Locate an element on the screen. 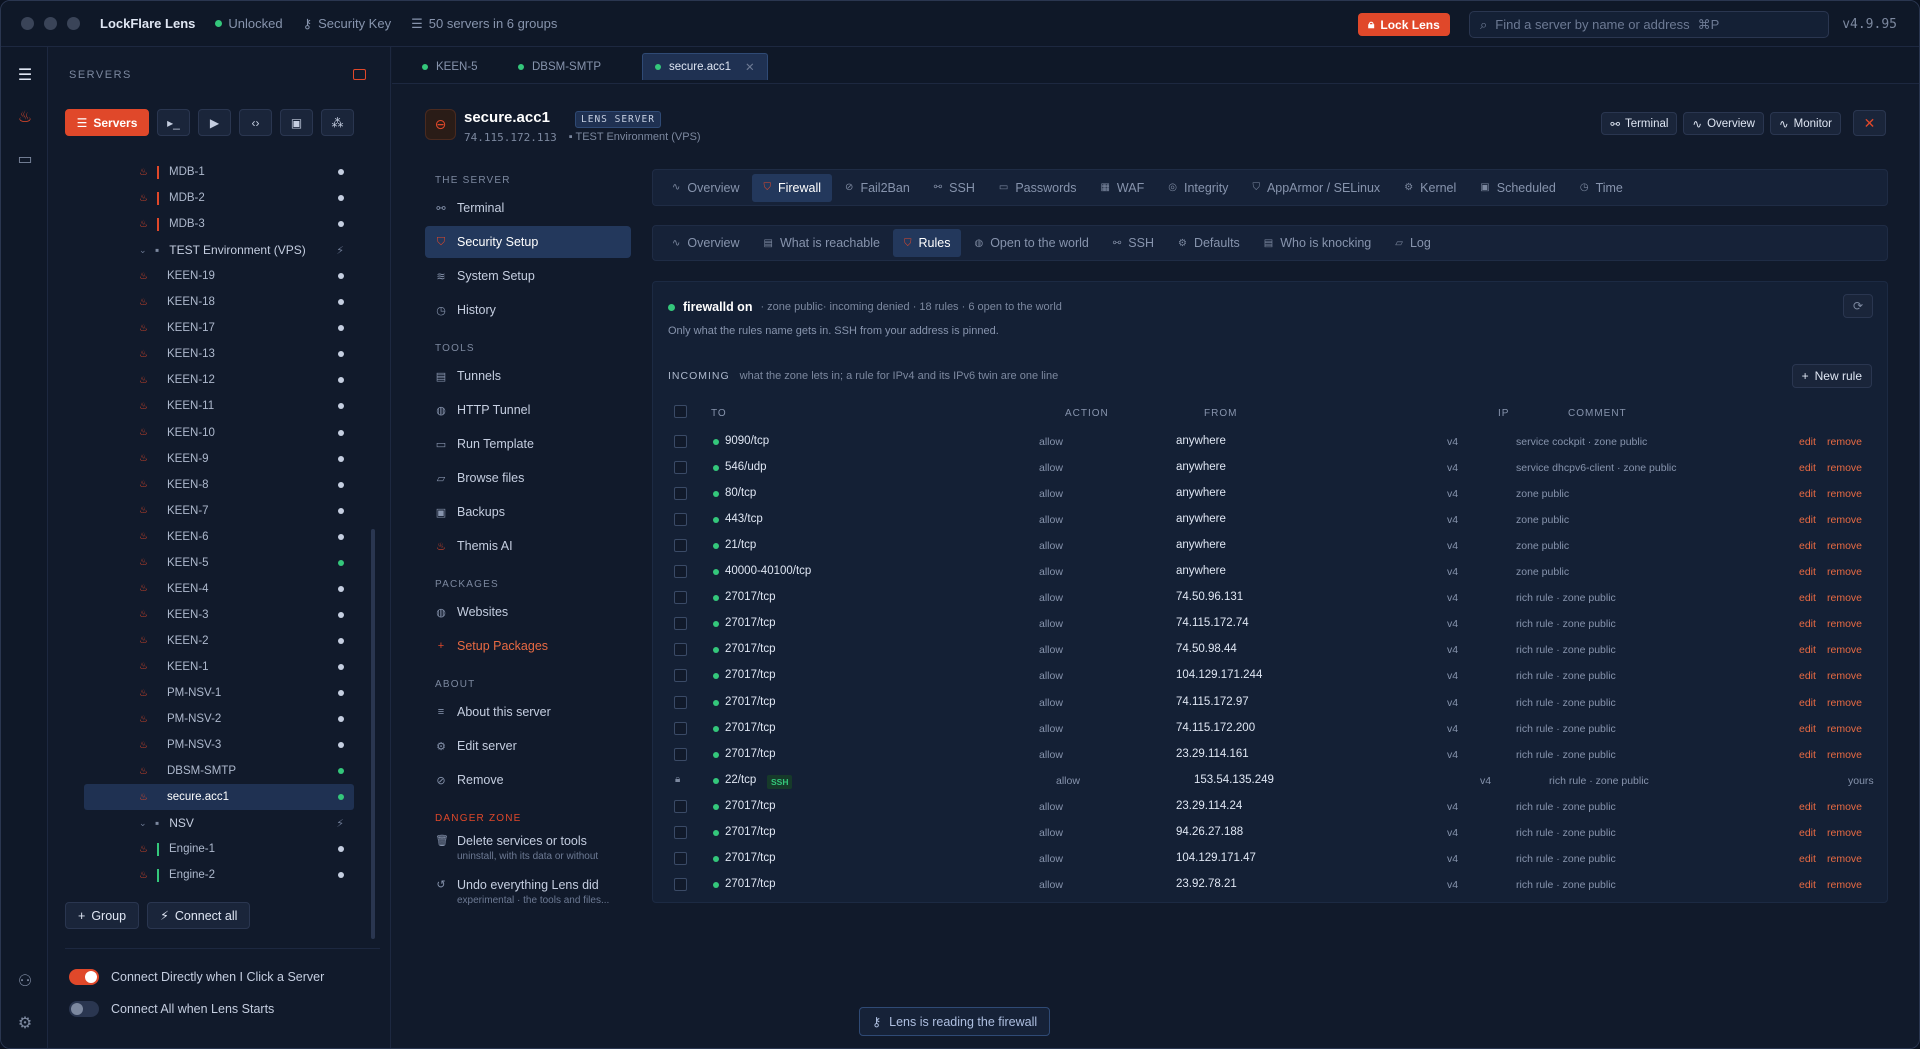 The width and height of the screenshot is (1920, 1049). maximize-window-button is located at coordinates (73, 23).